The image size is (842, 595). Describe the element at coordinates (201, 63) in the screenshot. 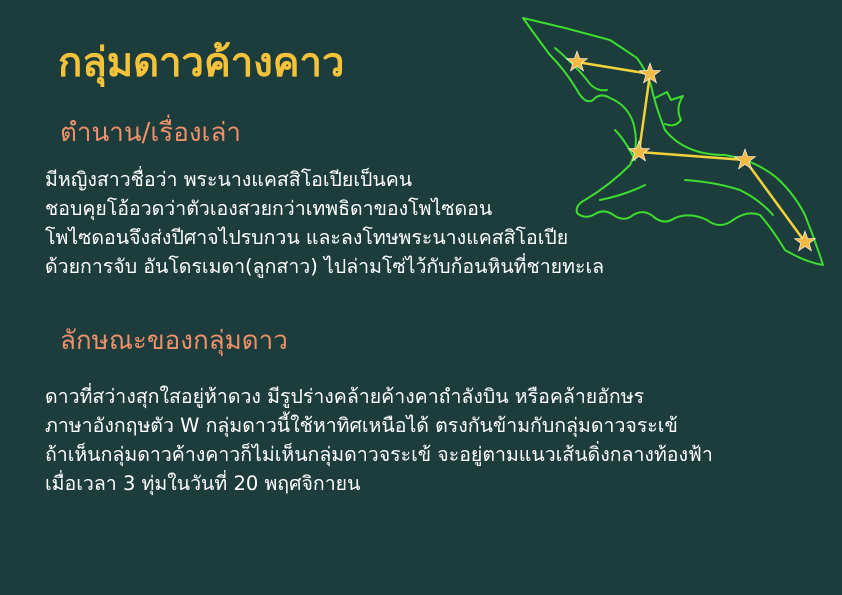

I see `page-title: กลุ่มดาวค้างคาว` at that location.